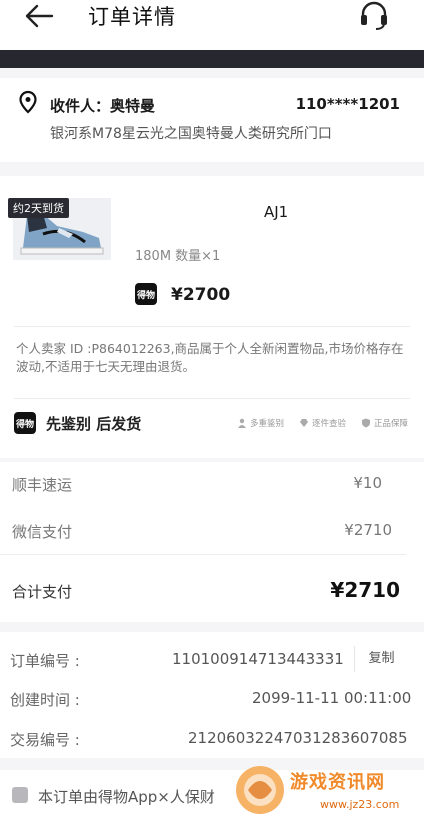 The width and height of the screenshot is (424, 826). Describe the element at coordinates (242, 423) in the screenshot. I see `person-icon` at that location.